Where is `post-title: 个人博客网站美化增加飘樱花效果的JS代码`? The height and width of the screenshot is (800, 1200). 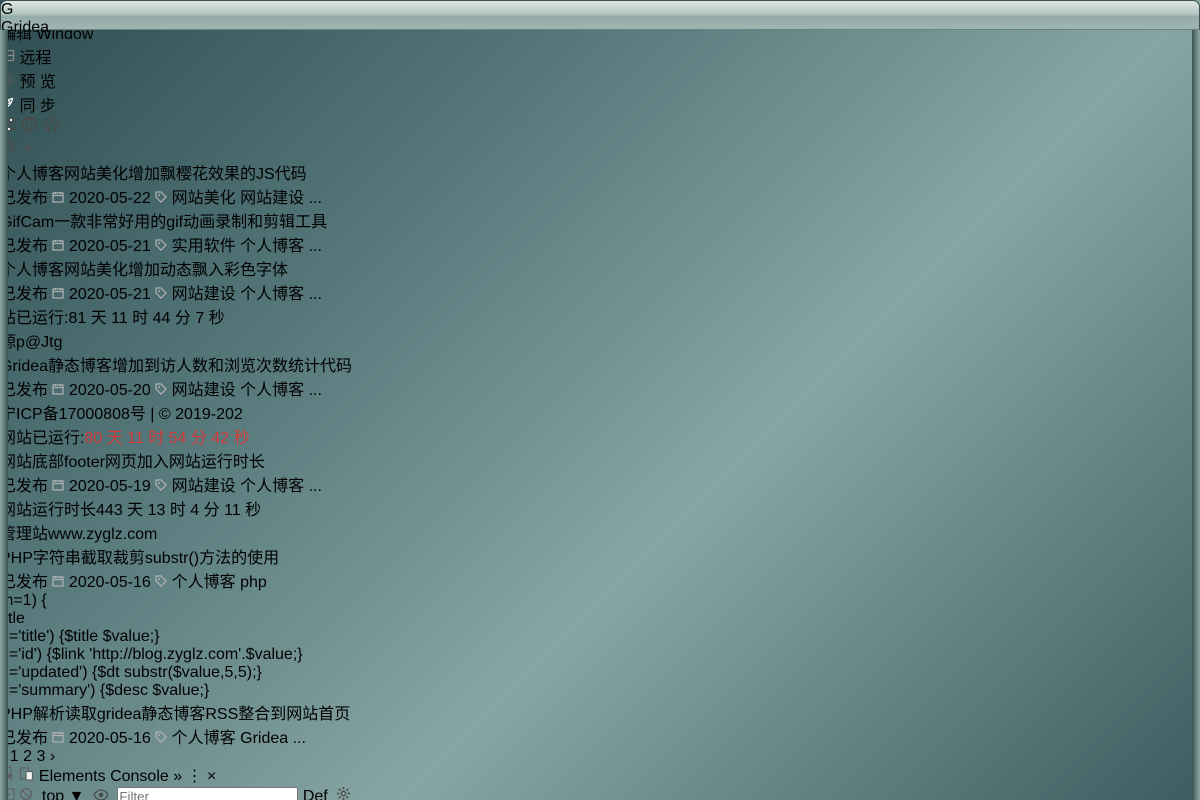
post-title: 个人博客网站美化增加飘樱花效果的JS代码 is located at coordinates (153, 174).